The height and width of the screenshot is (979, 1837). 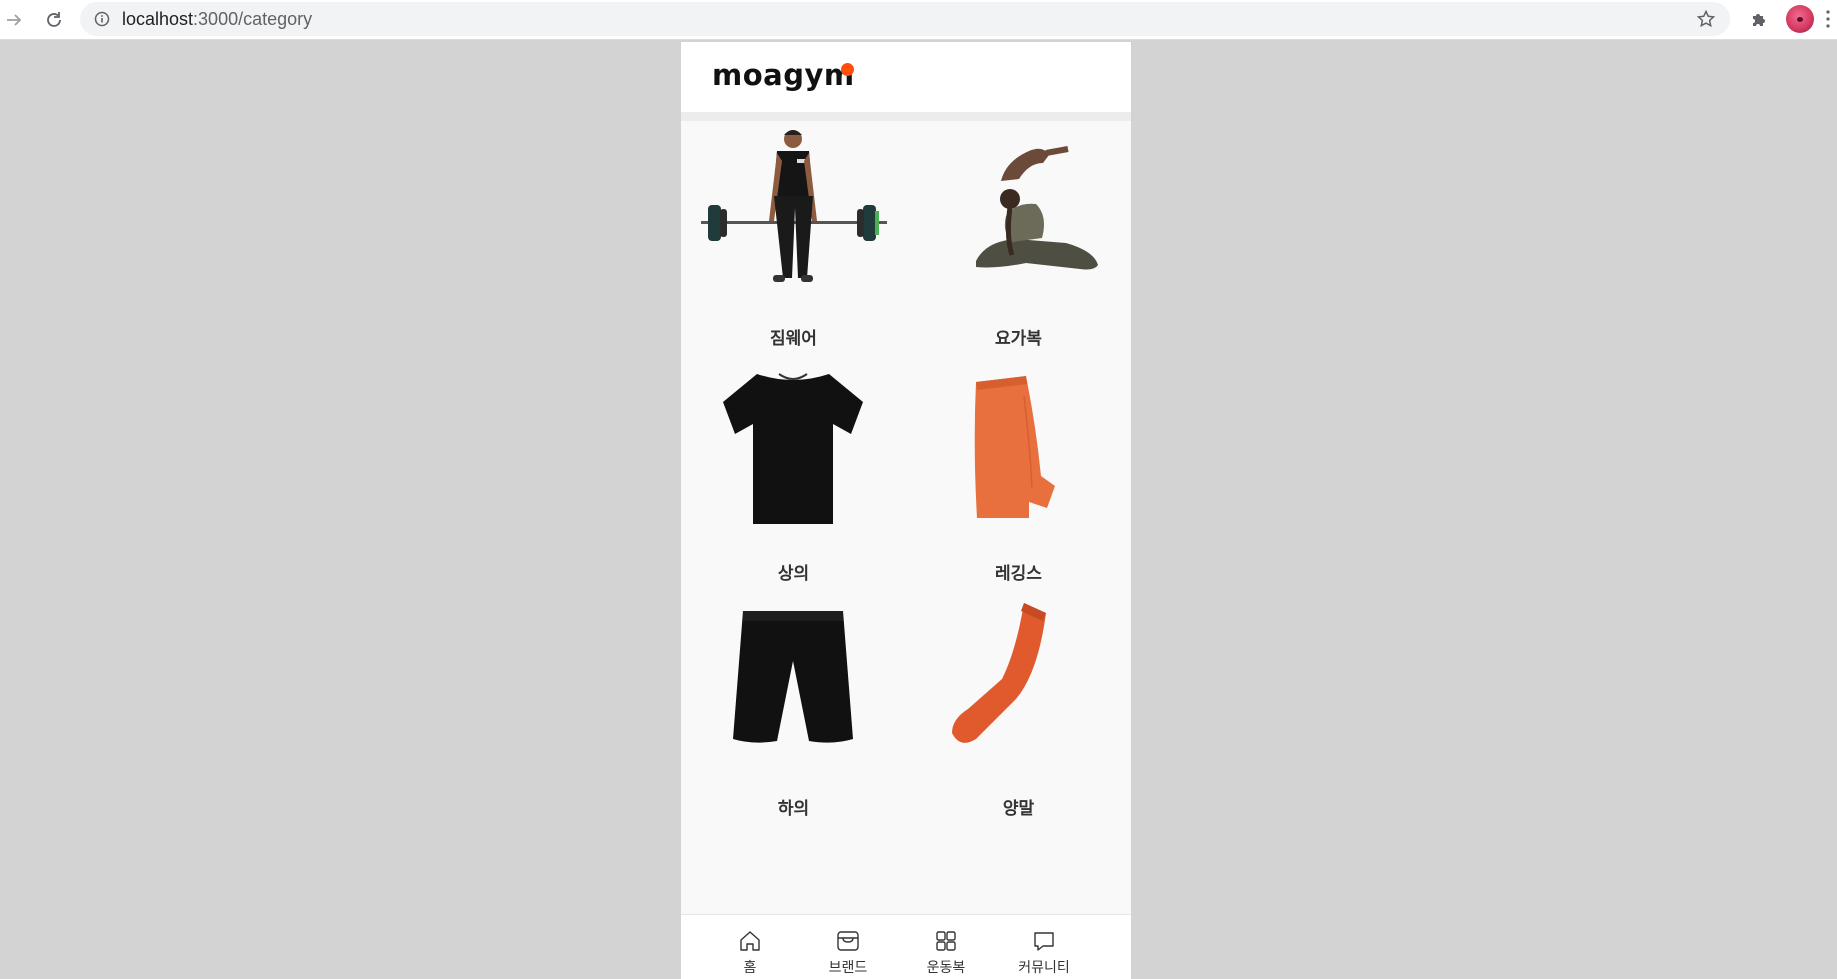 What do you see at coordinates (793, 574) in the screenshot?
I see `category-label: 상의` at bounding box center [793, 574].